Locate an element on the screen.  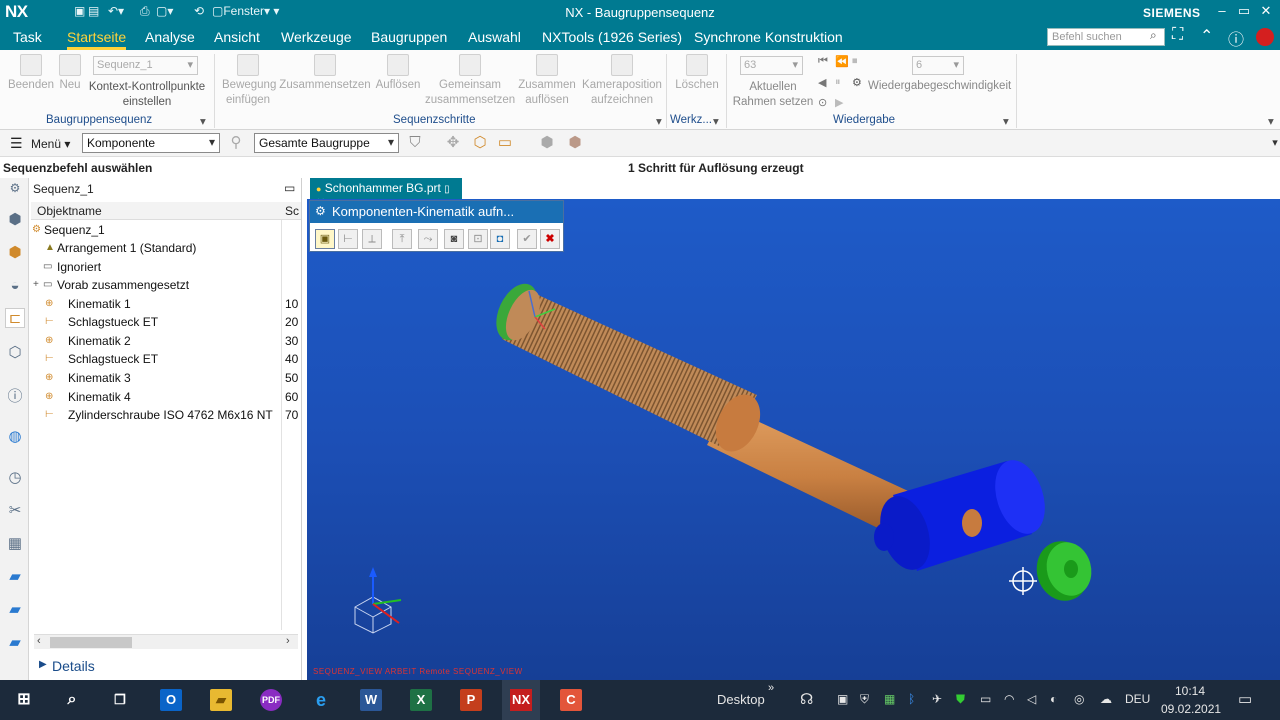
motion-icon: ⚙ is located at coordinates (857, 82).